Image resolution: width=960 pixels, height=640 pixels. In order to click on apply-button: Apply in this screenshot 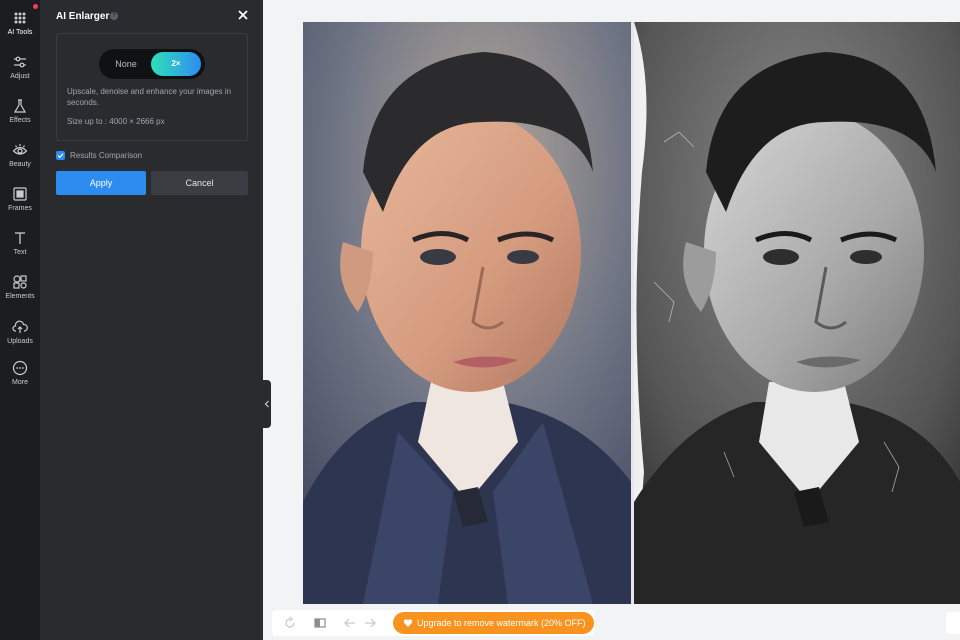, I will do `click(101, 183)`.